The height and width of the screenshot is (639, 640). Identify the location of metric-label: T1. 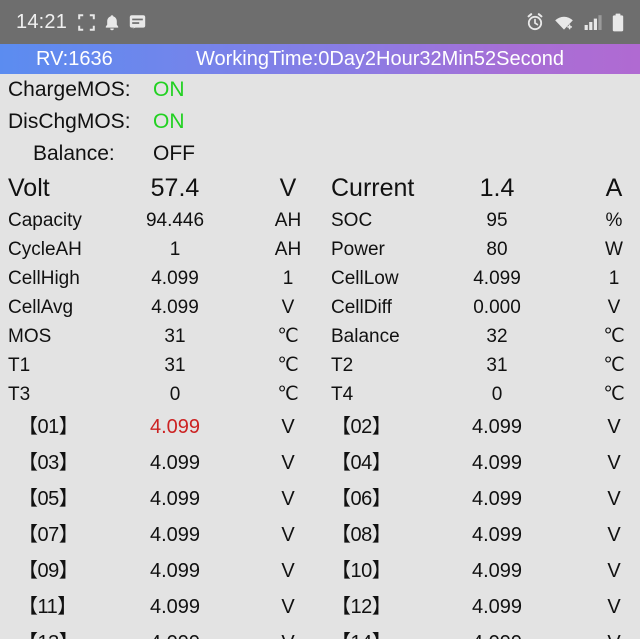
(19, 365).